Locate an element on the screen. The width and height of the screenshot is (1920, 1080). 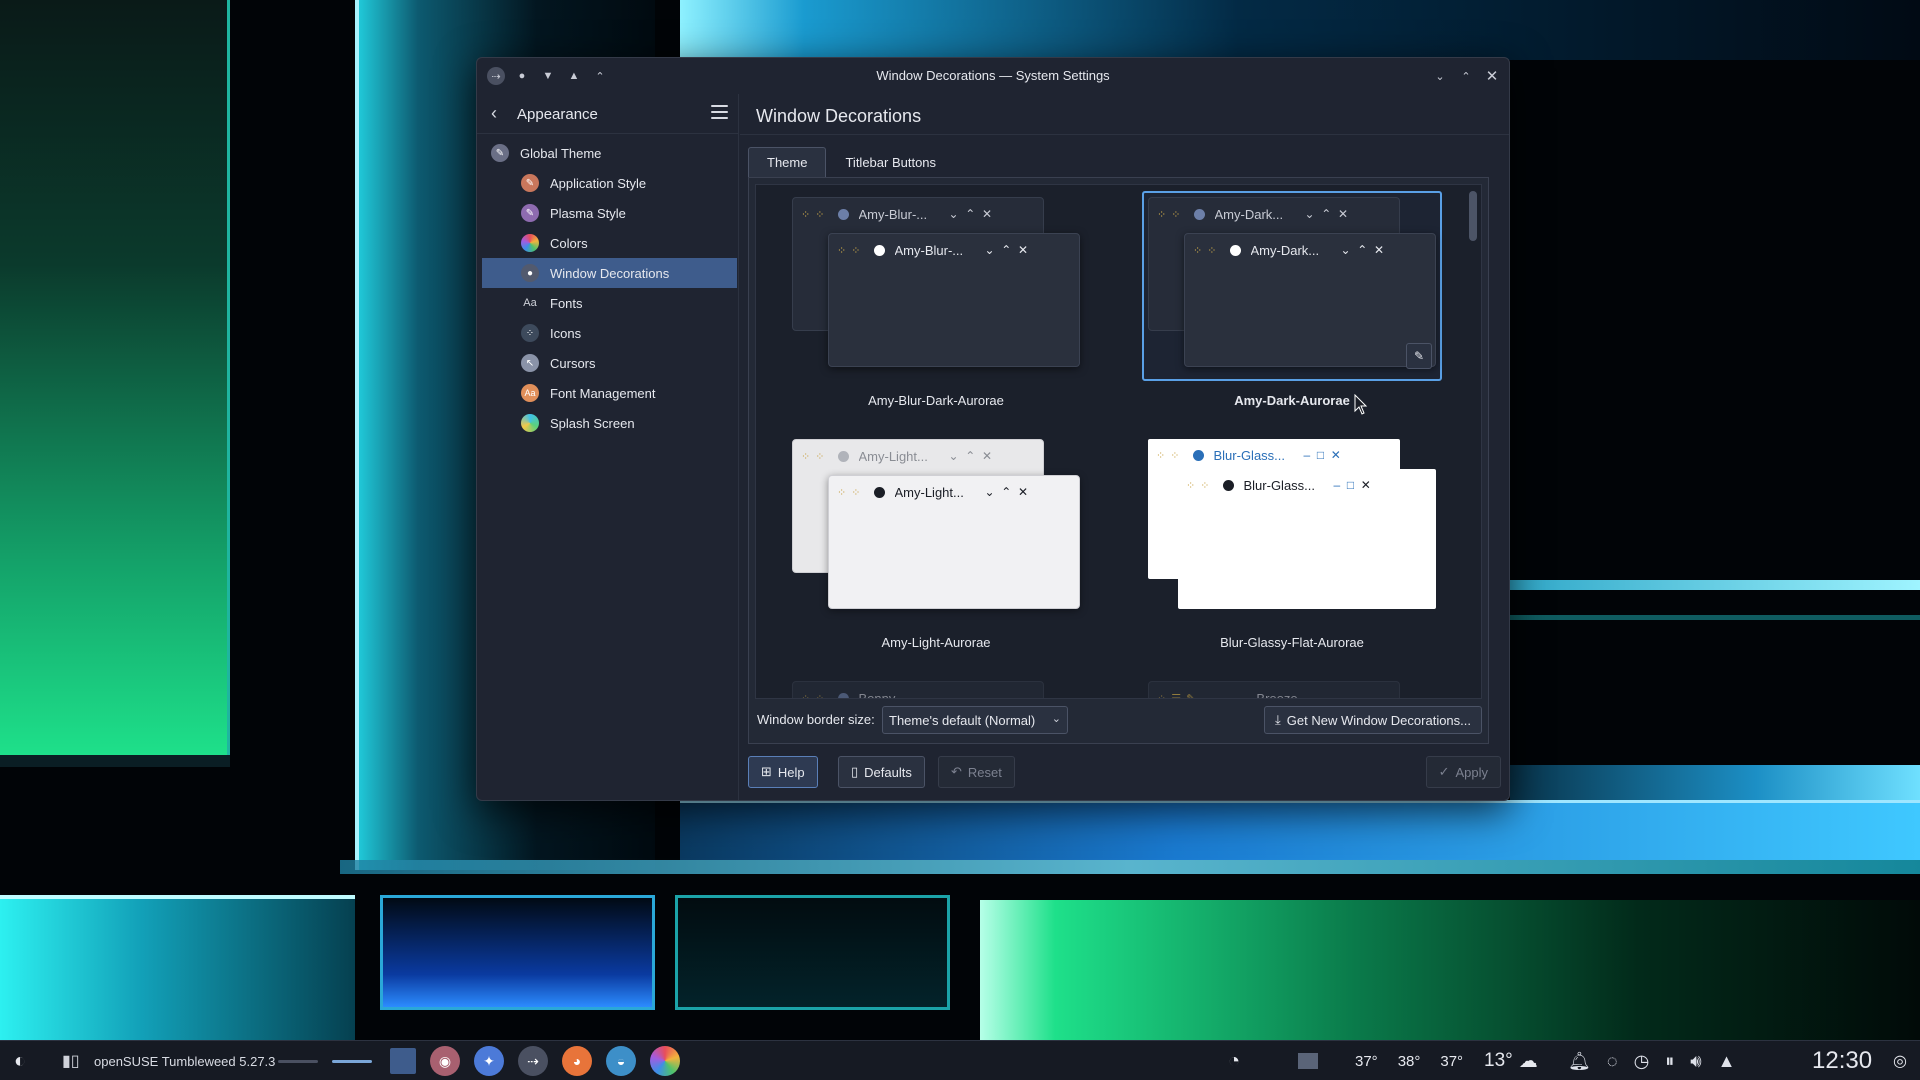
sidebar-item-plasma-style: ✎ Plasma Style is located at coordinates (607, 213).